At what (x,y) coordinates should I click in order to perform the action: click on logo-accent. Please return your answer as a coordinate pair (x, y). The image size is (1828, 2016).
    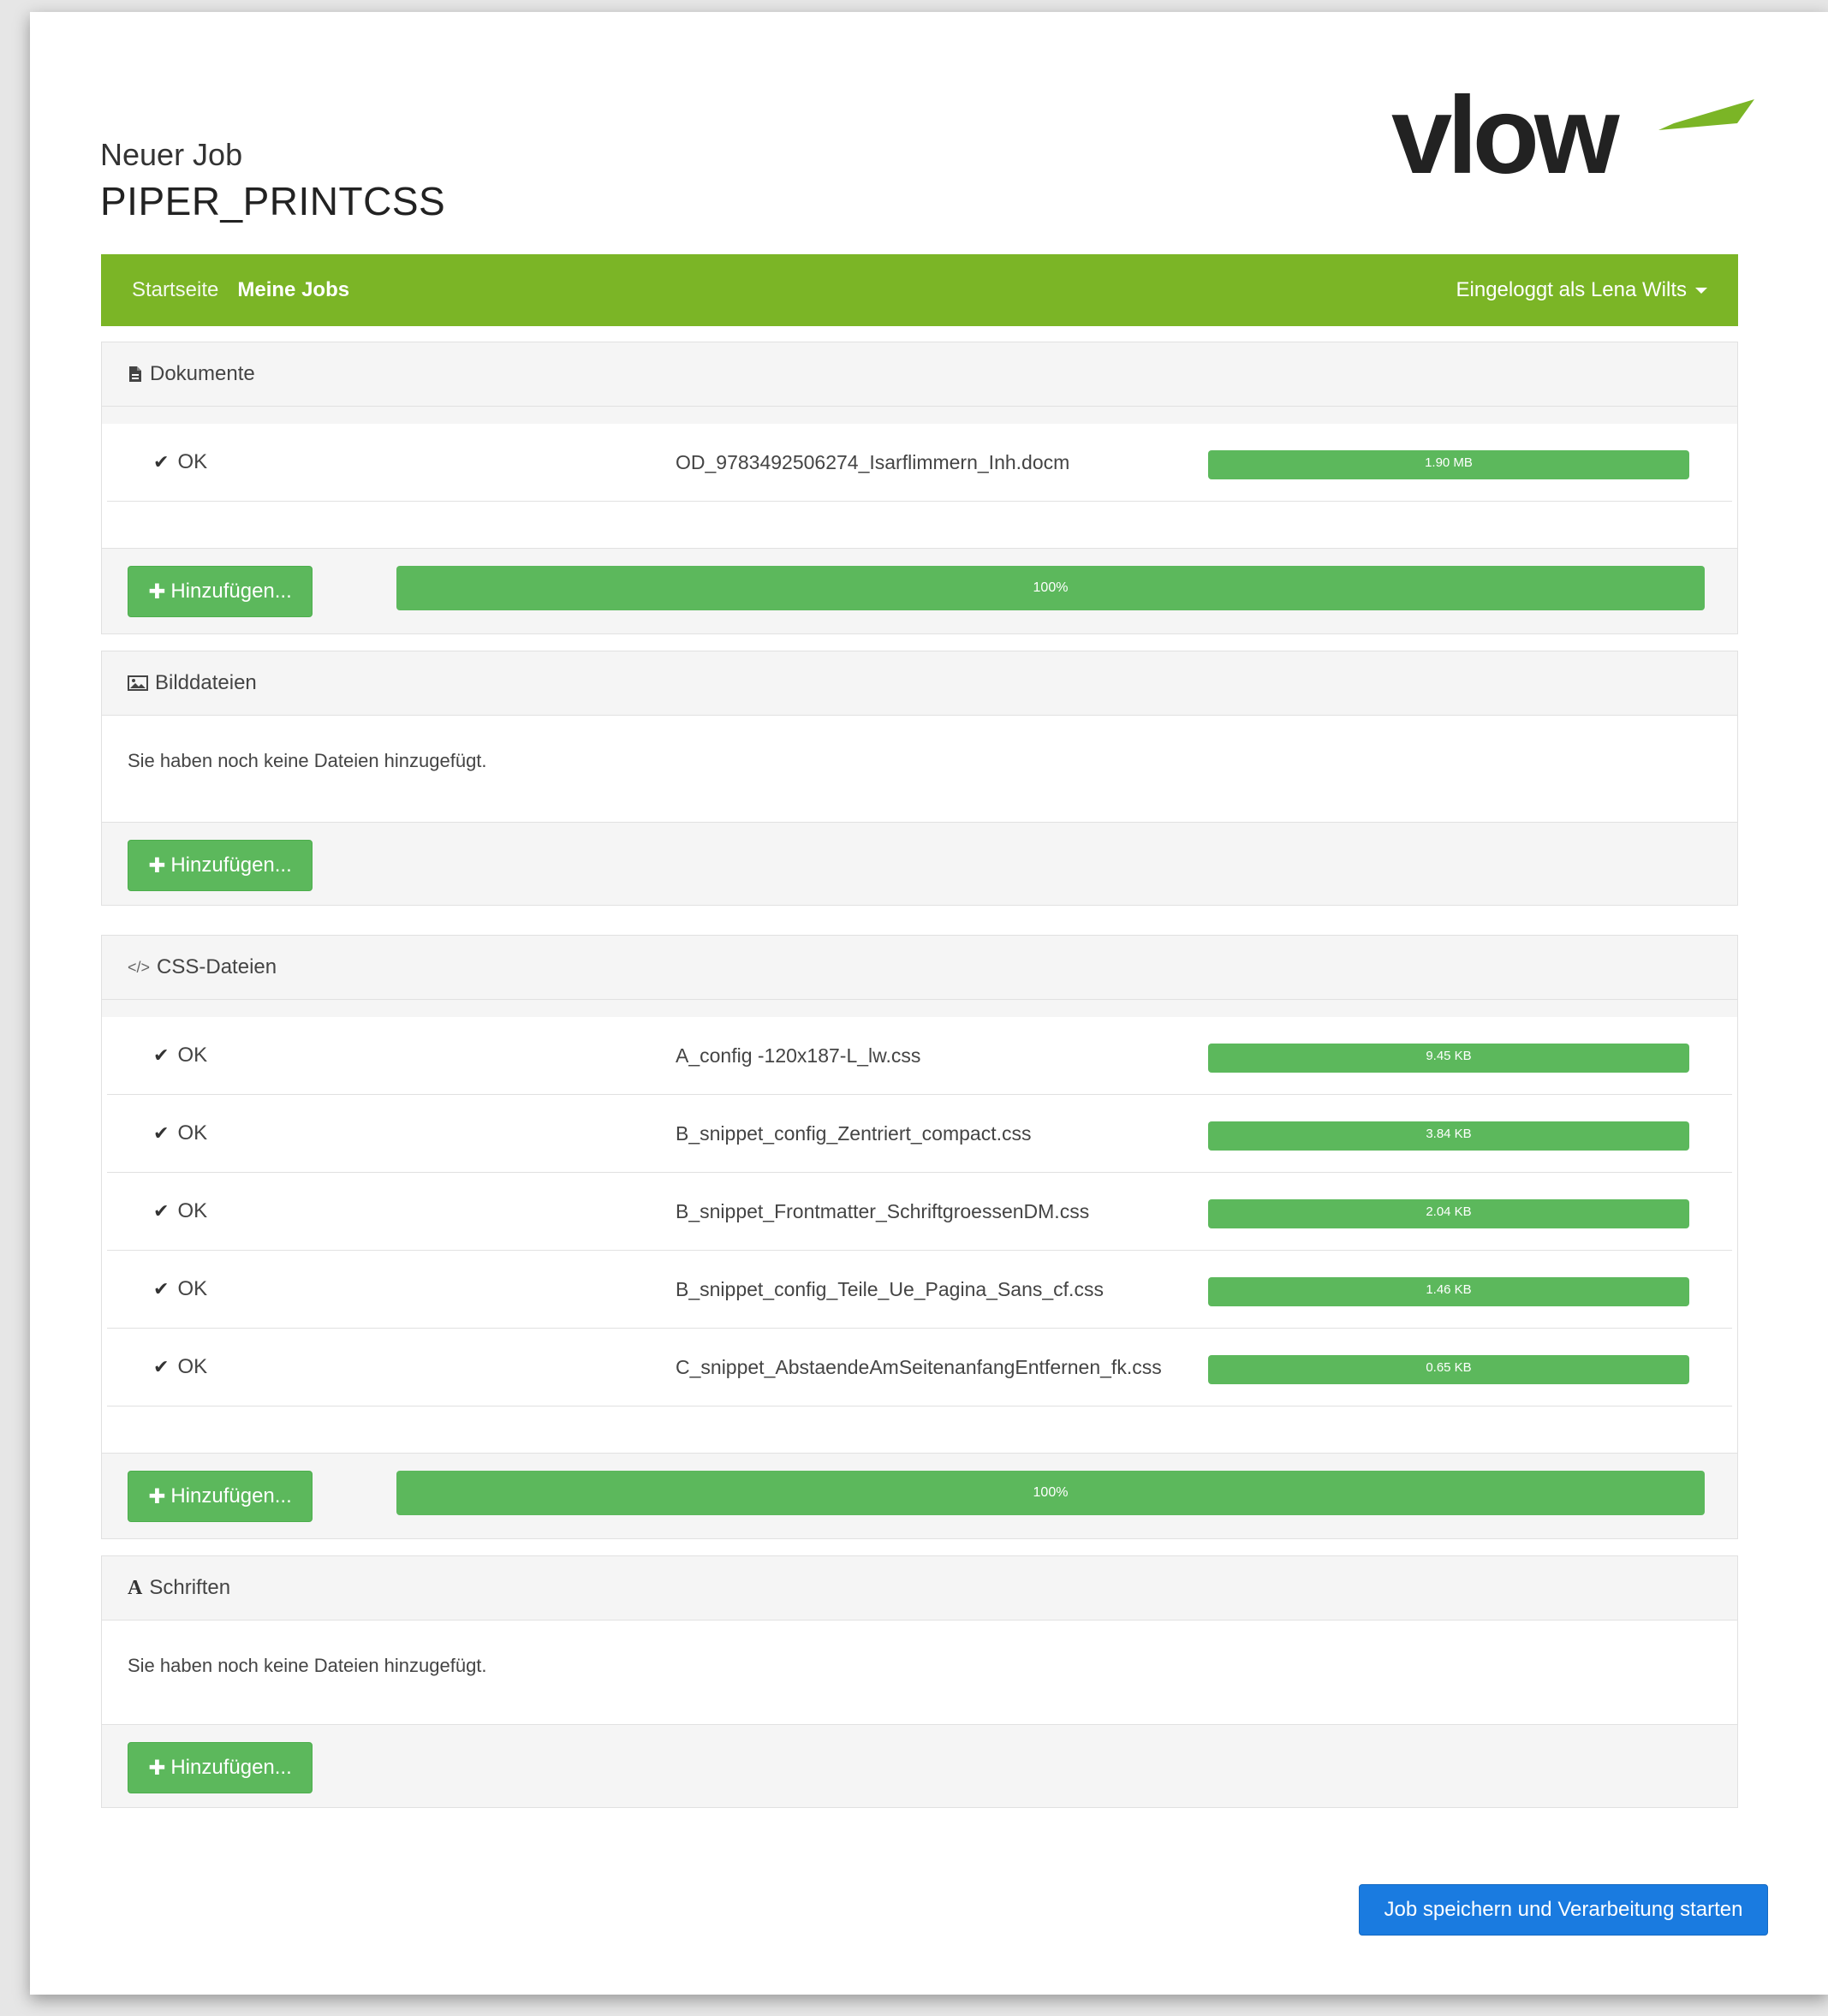
    Looking at the image, I should click on (1706, 114).